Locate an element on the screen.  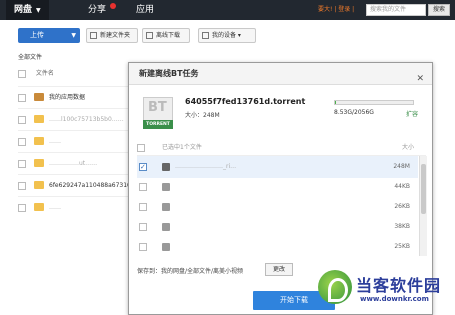
file-list-scrollbar is located at coordinates (423, 206).